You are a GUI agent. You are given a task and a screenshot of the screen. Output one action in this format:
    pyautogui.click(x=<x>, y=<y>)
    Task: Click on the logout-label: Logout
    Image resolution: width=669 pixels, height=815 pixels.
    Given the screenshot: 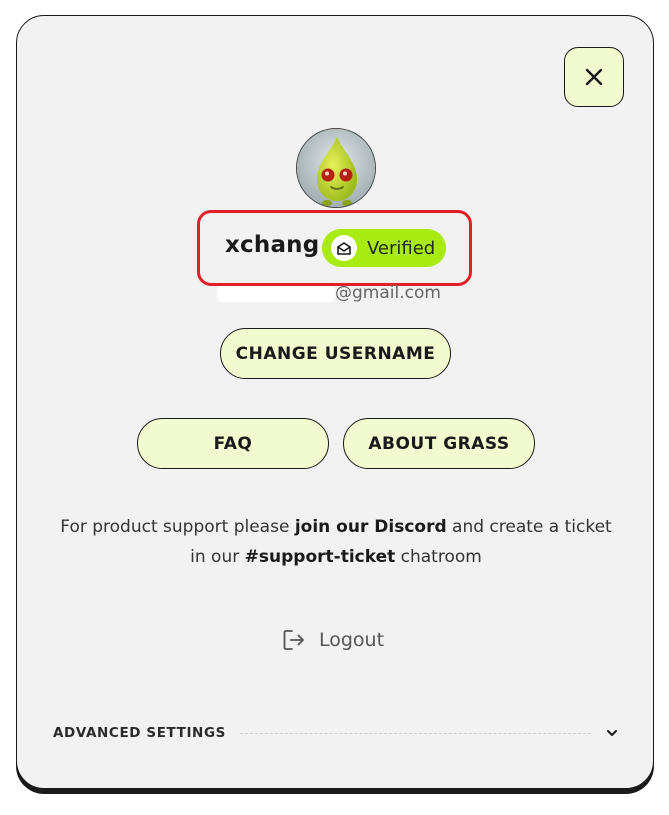 What is the action you would take?
    pyautogui.click(x=352, y=640)
    